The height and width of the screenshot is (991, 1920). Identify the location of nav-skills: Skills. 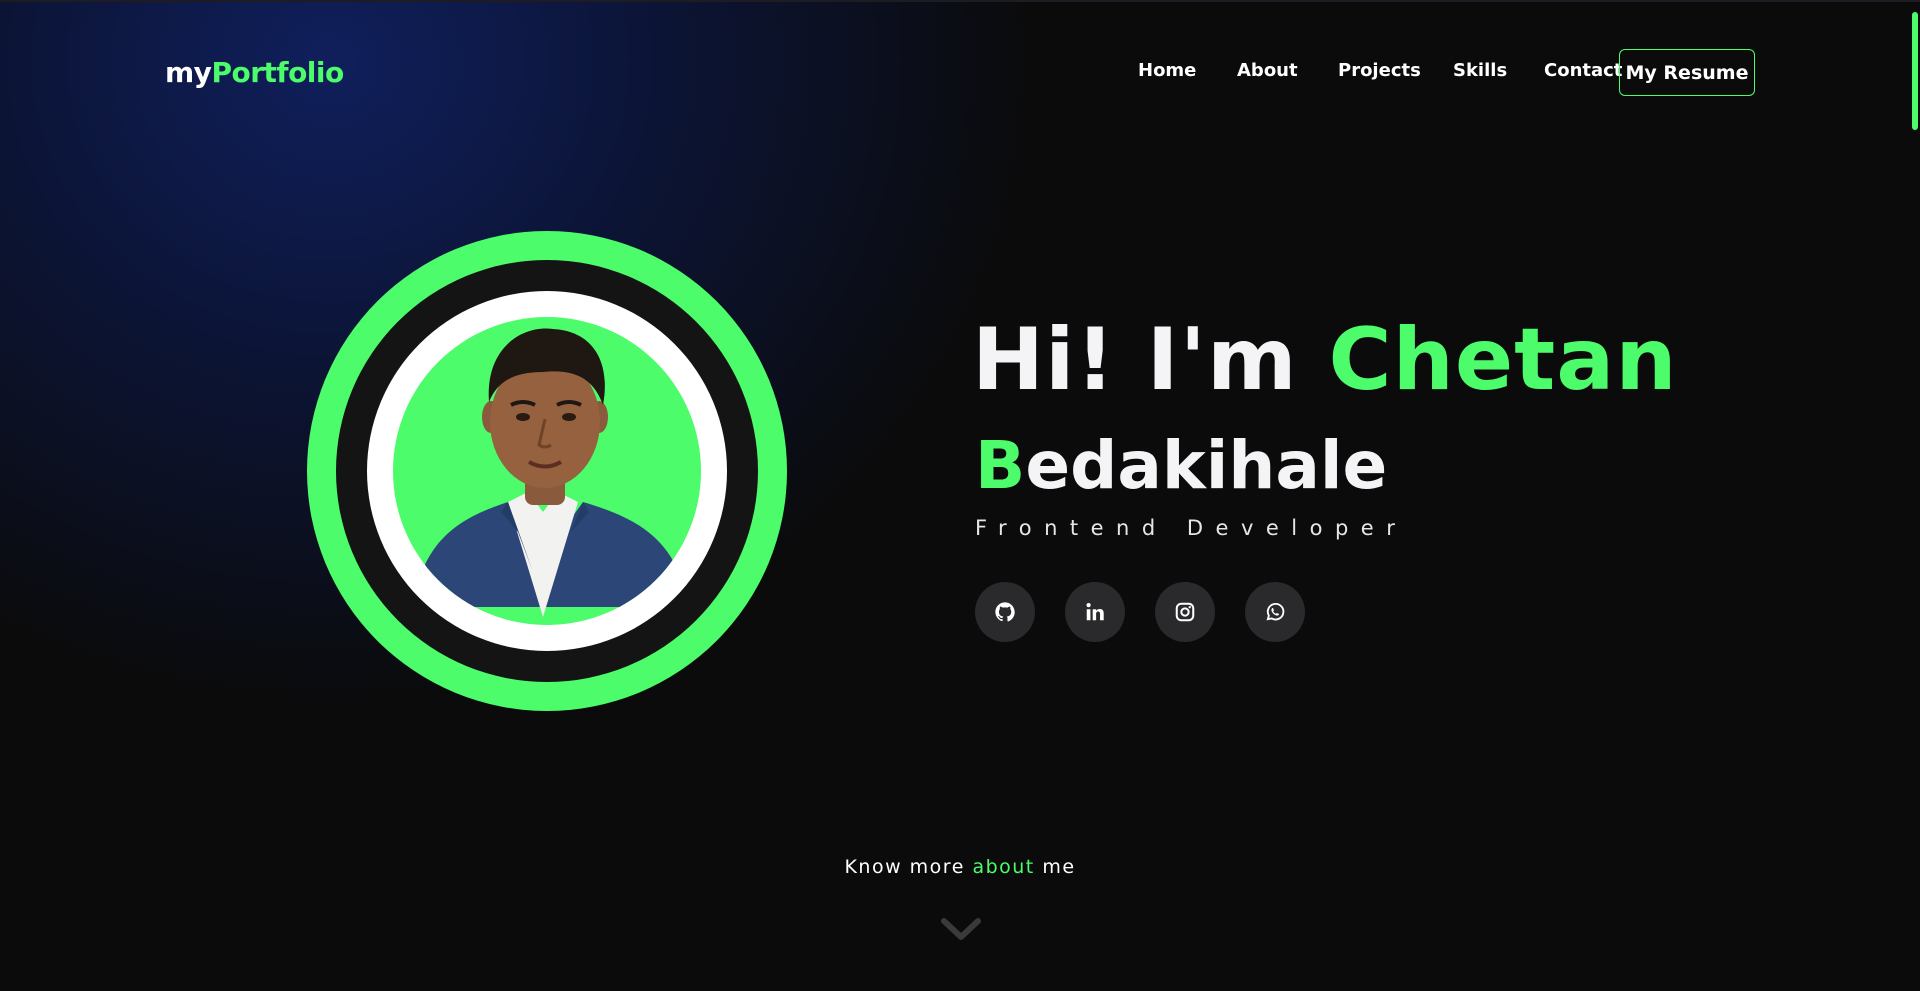
(1480, 70).